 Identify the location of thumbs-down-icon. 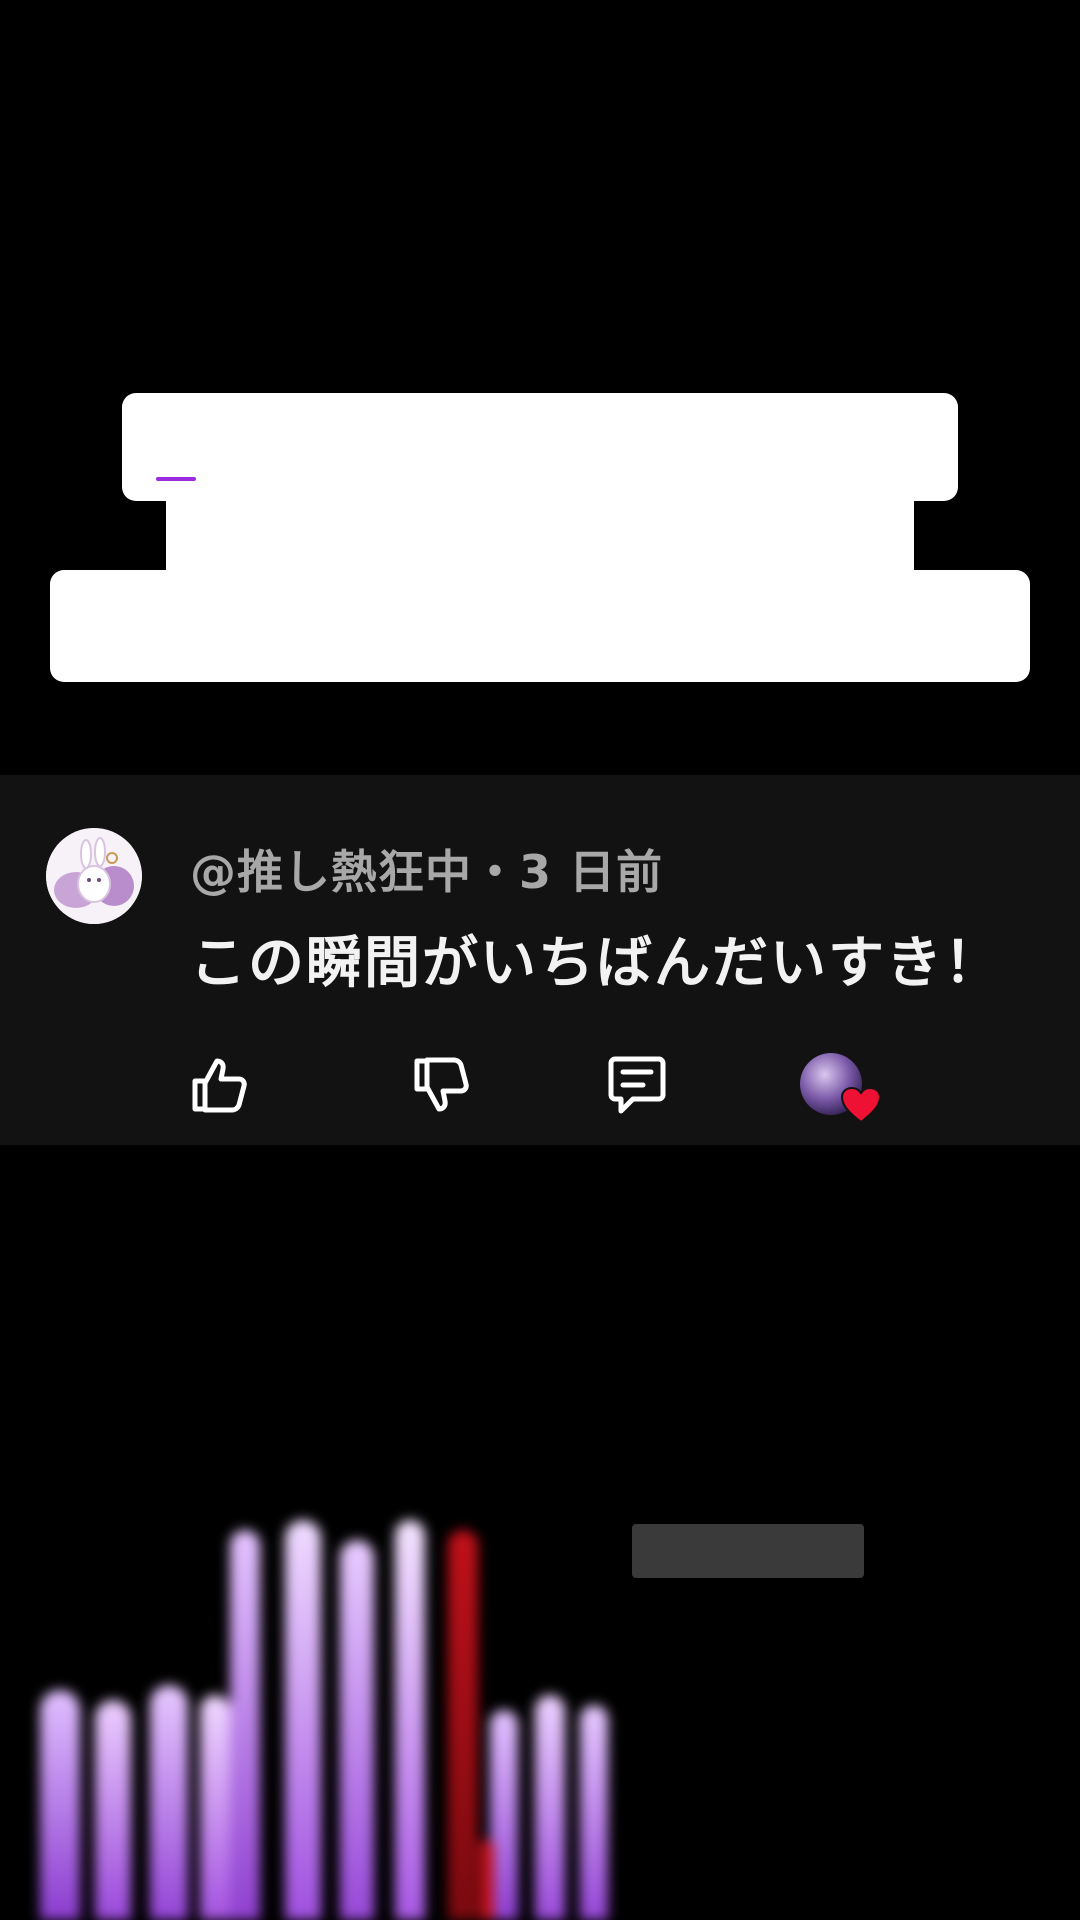
(441, 1085).